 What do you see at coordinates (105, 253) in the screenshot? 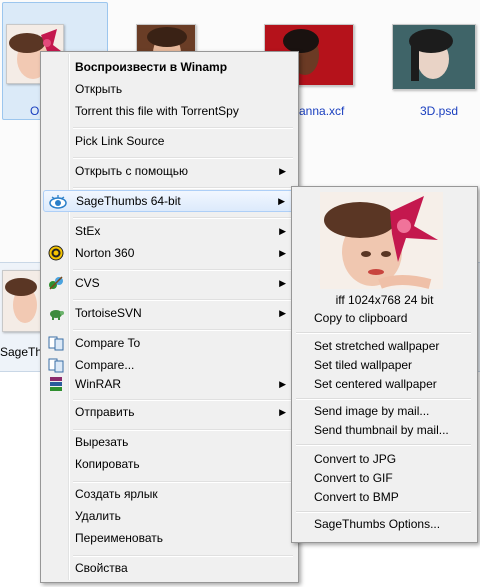
I see `menu-item-label: Norton 360` at bounding box center [105, 253].